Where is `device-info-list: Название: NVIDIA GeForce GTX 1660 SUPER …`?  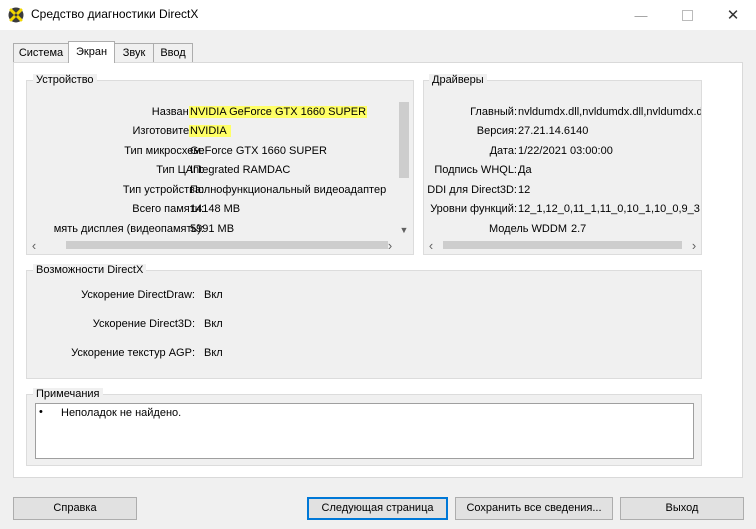
device-info-list: Название: NVIDIA GeForce GTX 1660 SUPER … is located at coordinates (212, 170).